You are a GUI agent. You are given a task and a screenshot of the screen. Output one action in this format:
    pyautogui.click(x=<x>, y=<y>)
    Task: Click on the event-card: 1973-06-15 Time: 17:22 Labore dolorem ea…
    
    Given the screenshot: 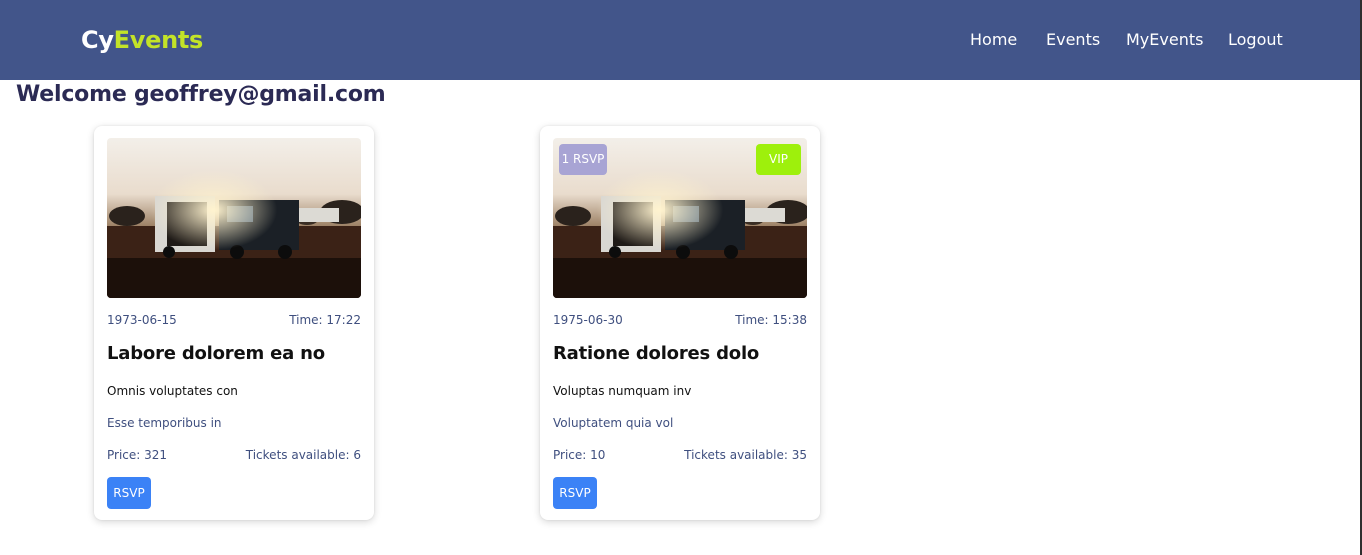 What is the action you would take?
    pyautogui.click(x=234, y=323)
    